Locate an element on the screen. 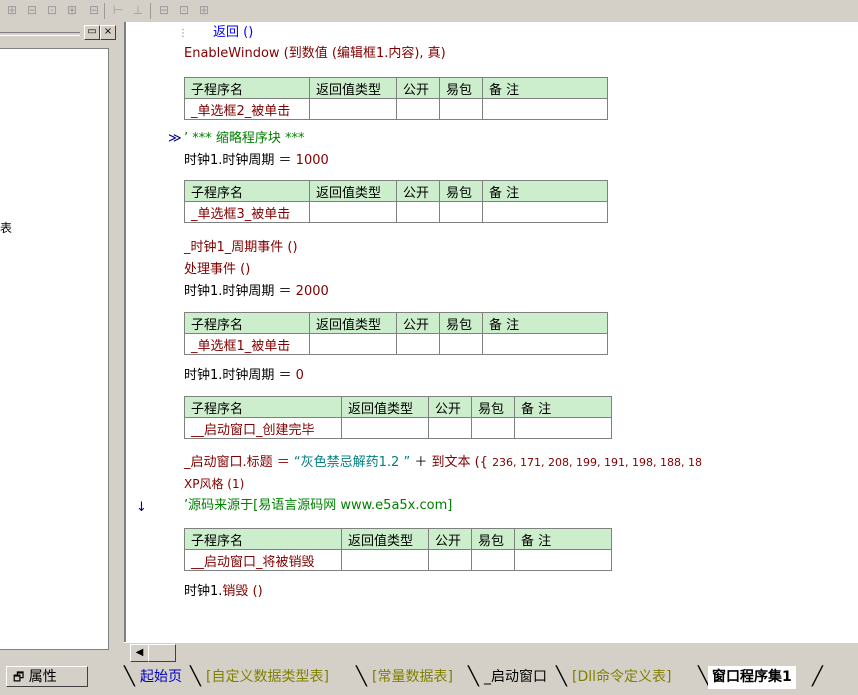  tab-window-assembly: 窗口程序集1 is located at coordinates (752, 677).